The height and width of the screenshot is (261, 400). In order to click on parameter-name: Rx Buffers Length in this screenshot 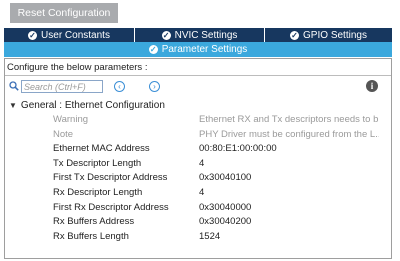, I will do `click(91, 236)`.